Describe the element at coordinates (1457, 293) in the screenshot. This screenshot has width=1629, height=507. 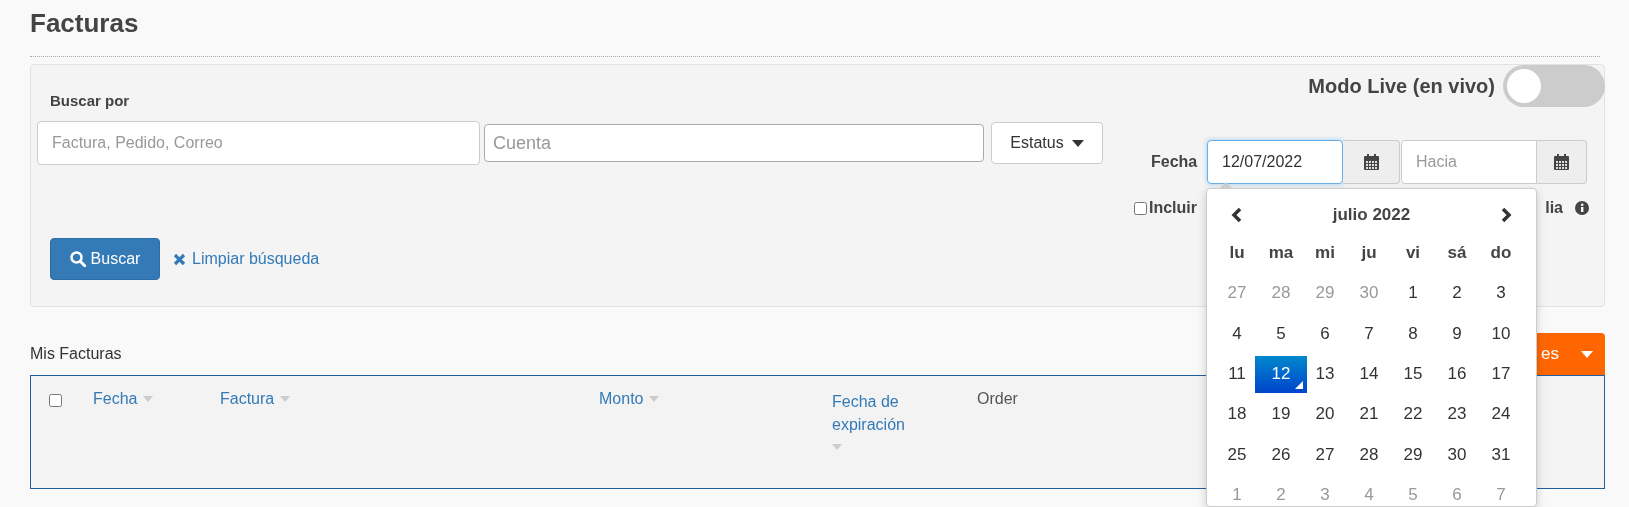
I see `calendar-day: 2` at that location.